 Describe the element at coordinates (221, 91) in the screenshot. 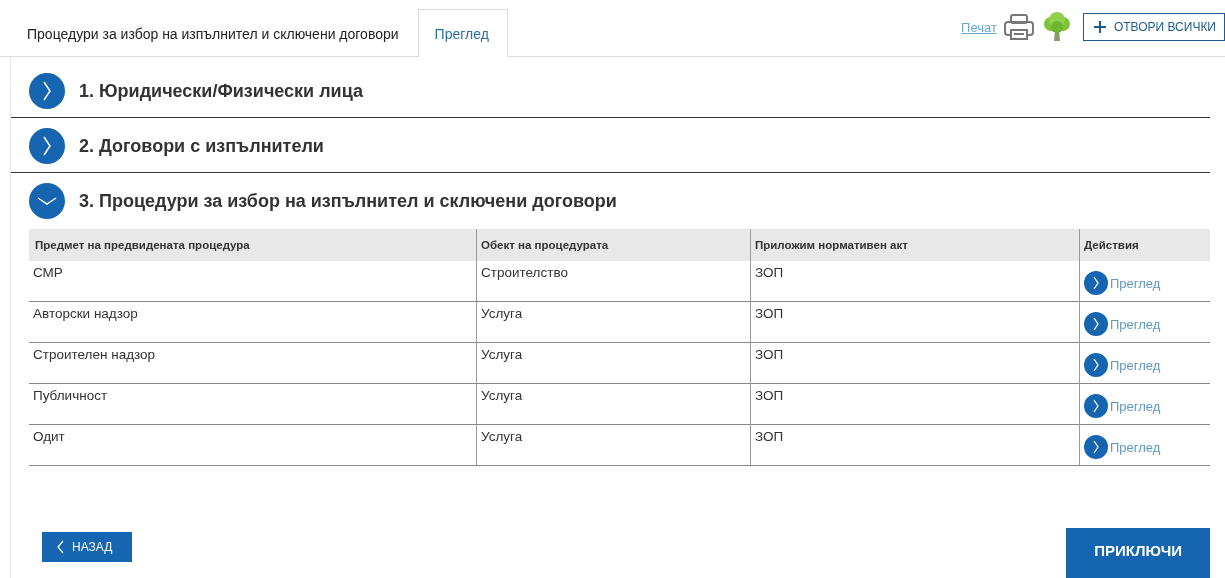

I see `section-title: 1. Юридически/Физически лица` at that location.